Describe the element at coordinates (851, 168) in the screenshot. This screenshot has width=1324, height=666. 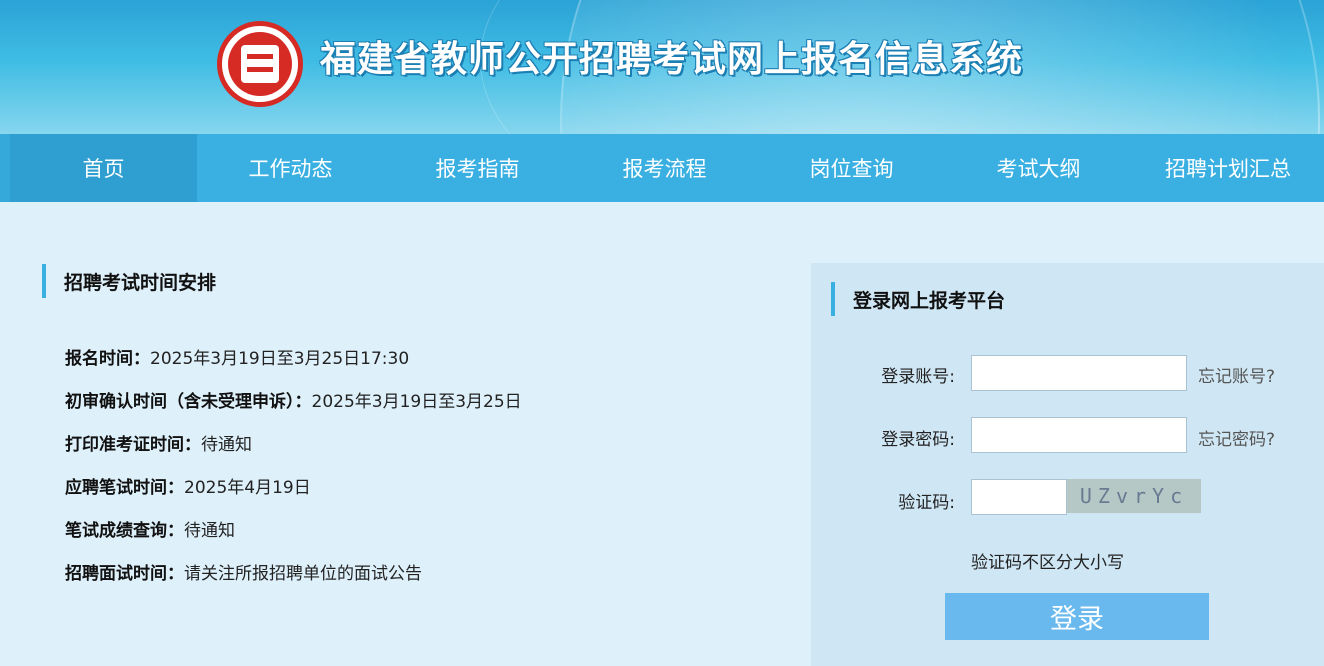
I see `nav-item-position-query: 岗位查询` at that location.